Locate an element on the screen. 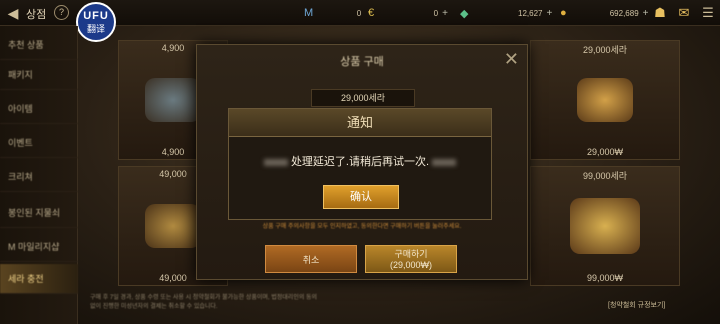  cancel-button: 취소 is located at coordinates (311, 259).